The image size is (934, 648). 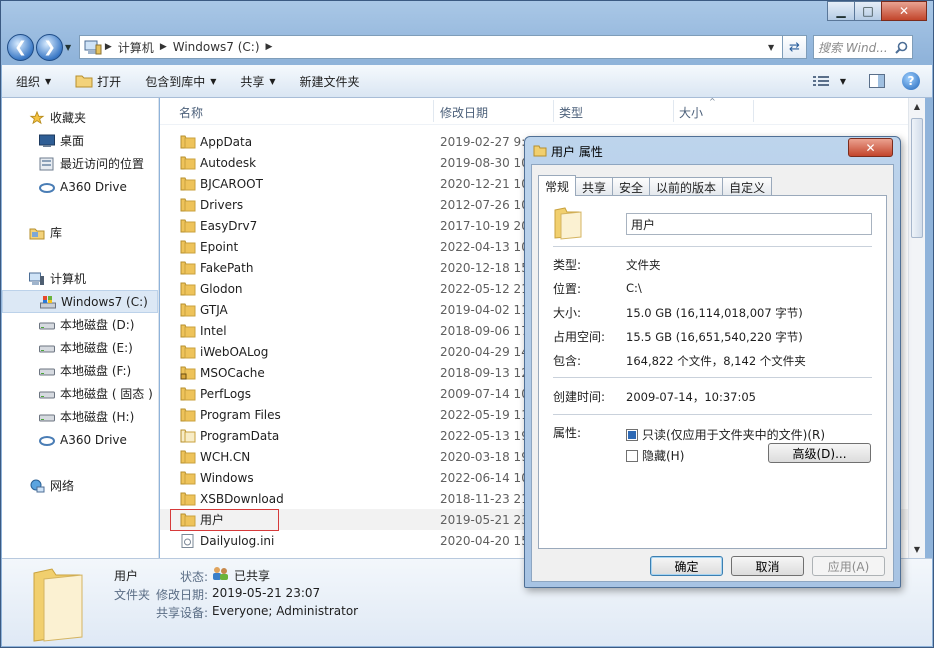 I want to click on cancel-button: 取消, so click(x=767, y=566).